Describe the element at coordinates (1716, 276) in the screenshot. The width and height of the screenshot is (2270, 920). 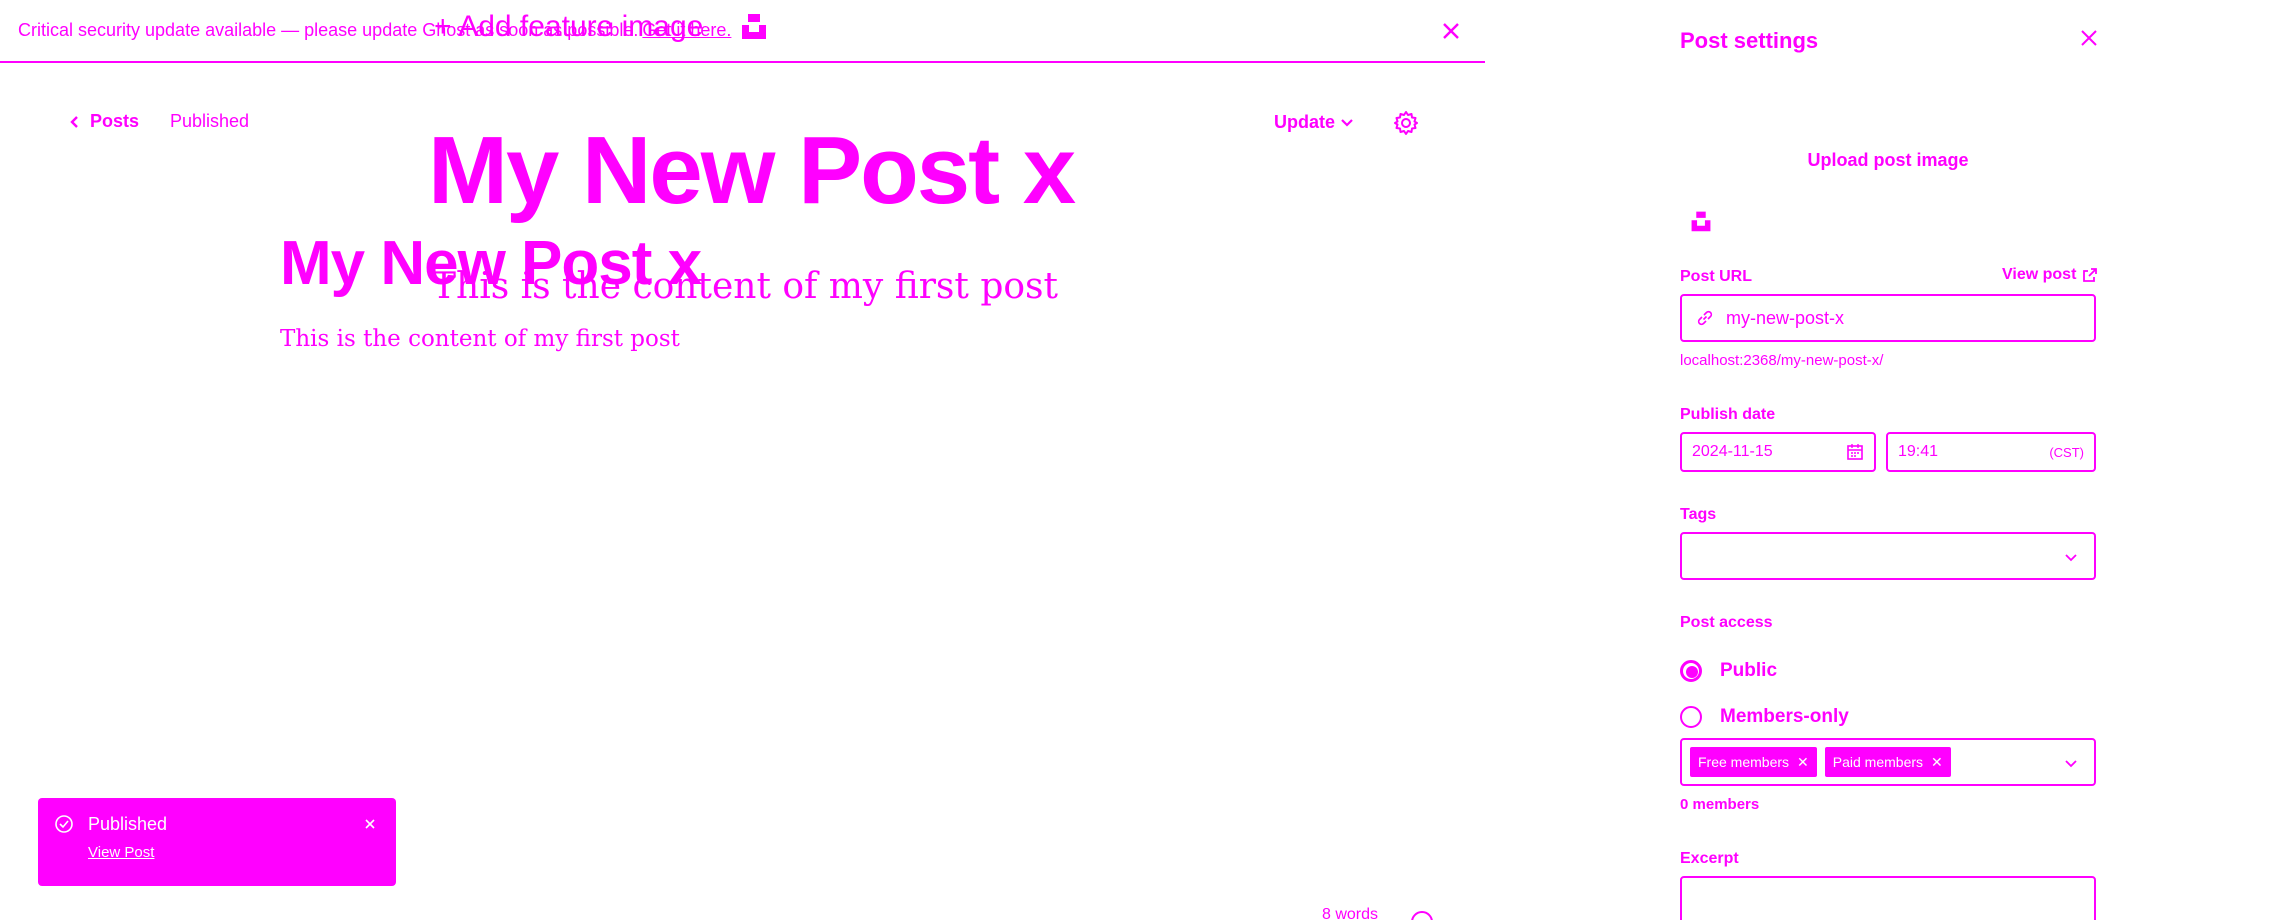
I see `post-url-label: Post URL` at that location.